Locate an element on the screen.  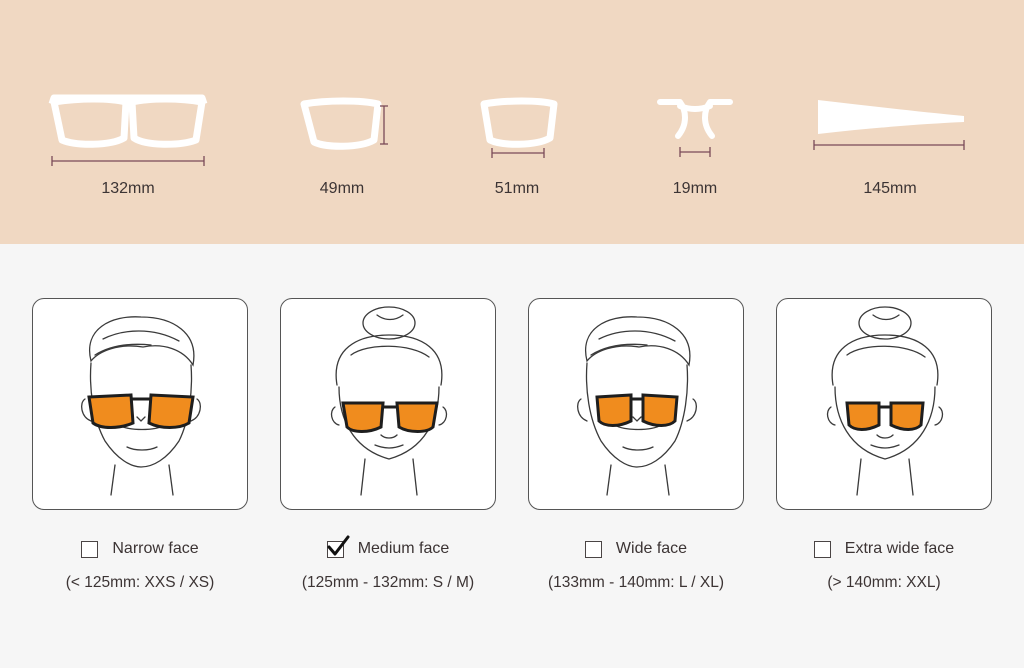
narrow-face-range: (< 125mm: XXS / XS) is located at coordinates (140, 582).